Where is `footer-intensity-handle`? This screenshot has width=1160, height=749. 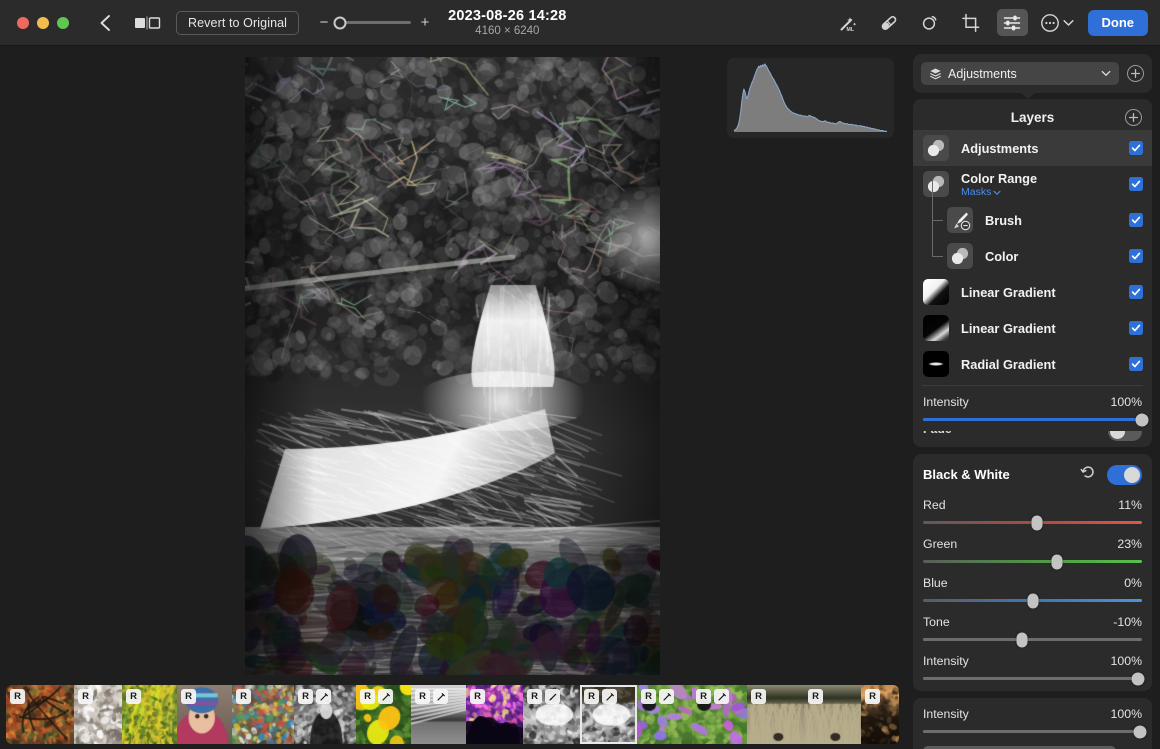 footer-intensity-handle is located at coordinates (1140, 731).